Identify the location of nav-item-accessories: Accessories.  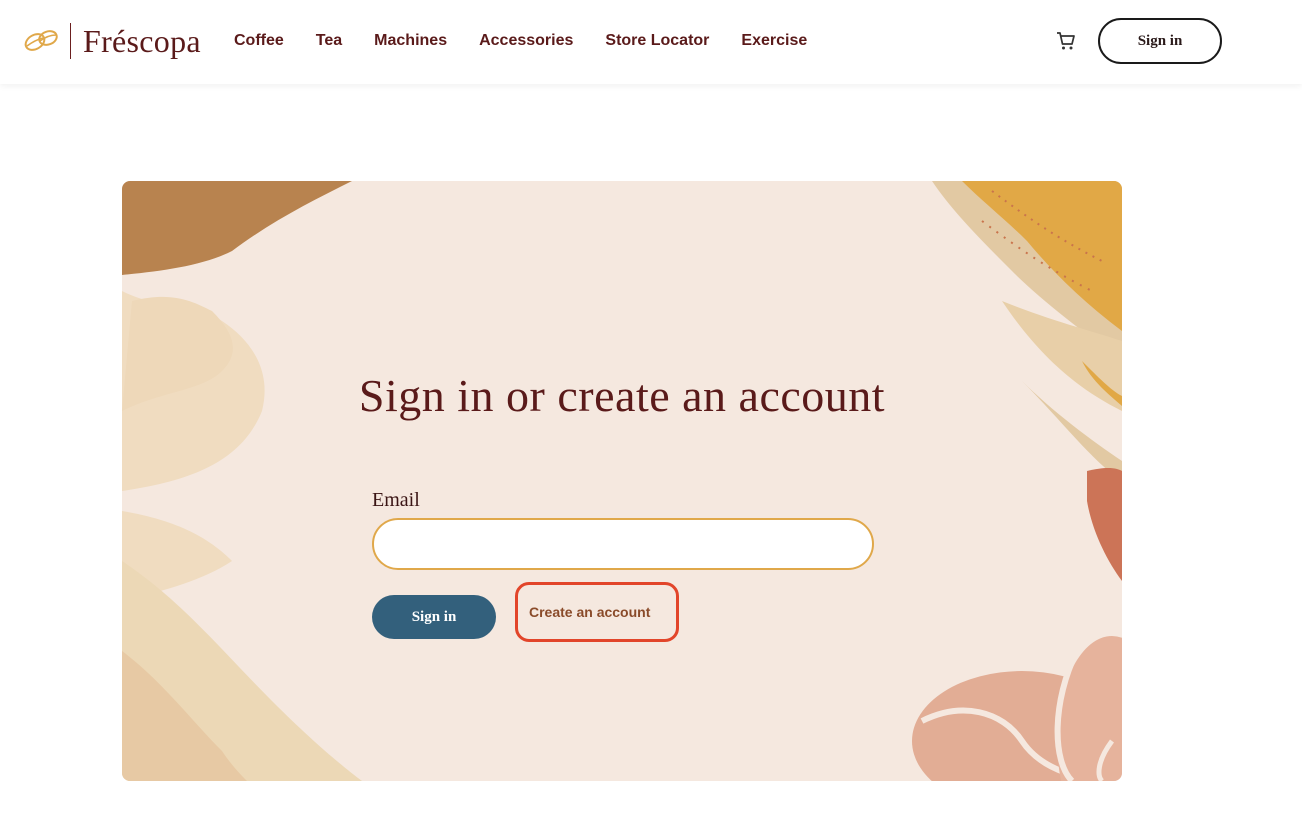
(526, 41).